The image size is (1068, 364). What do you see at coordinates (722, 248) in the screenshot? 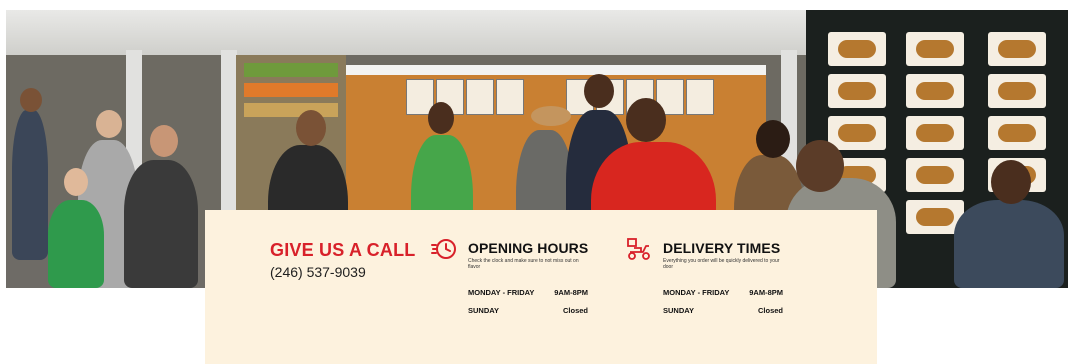
I see `delivery-times-title: DELIVERY TIMES` at bounding box center [722, 248].